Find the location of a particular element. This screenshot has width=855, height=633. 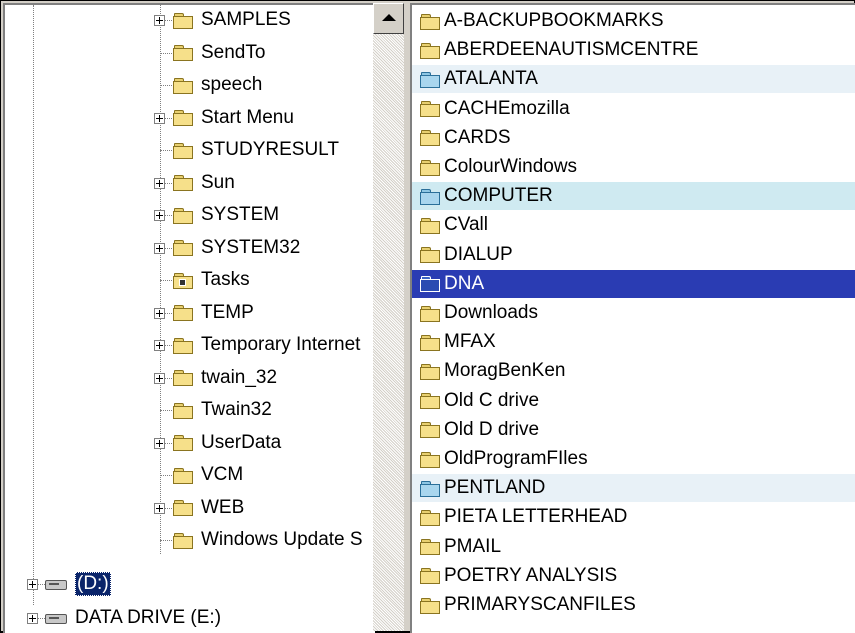

tree-item: STUDYRESULT is located at coordinates (257, 150).